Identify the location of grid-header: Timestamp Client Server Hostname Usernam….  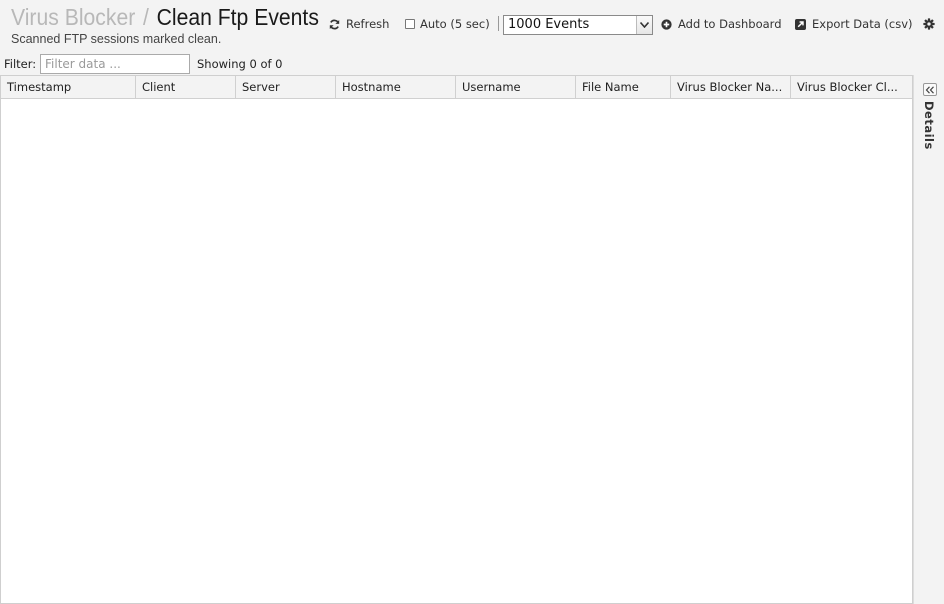
(456, 87).